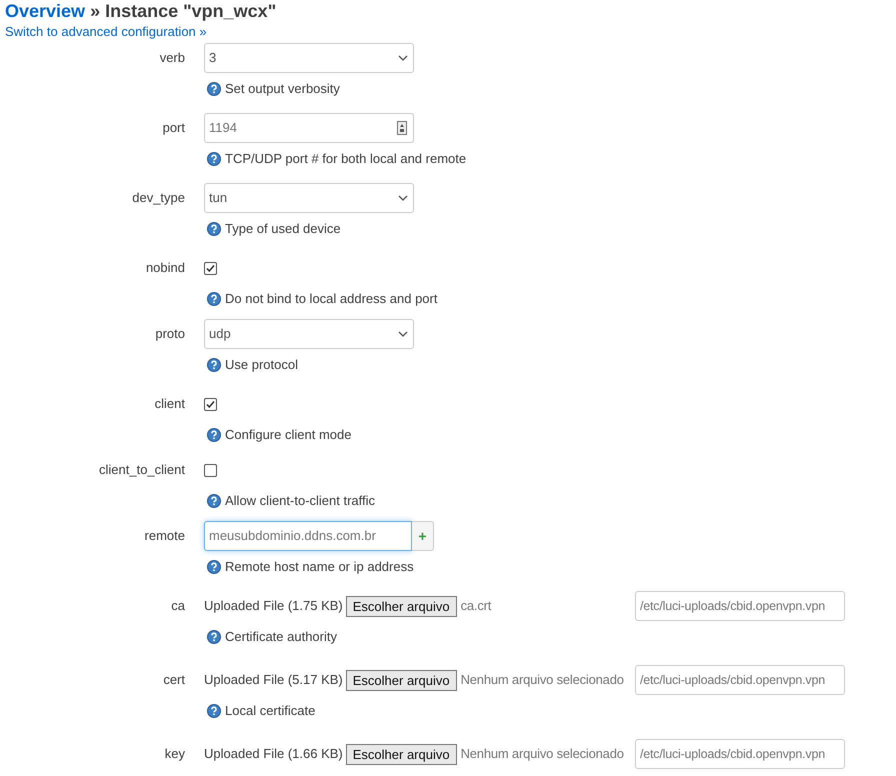 The width and height of the screenshot is (896, 776). Describe the element at coordinates (158, 198) in the screenshot. I see `field-label: dev_type` at that location.